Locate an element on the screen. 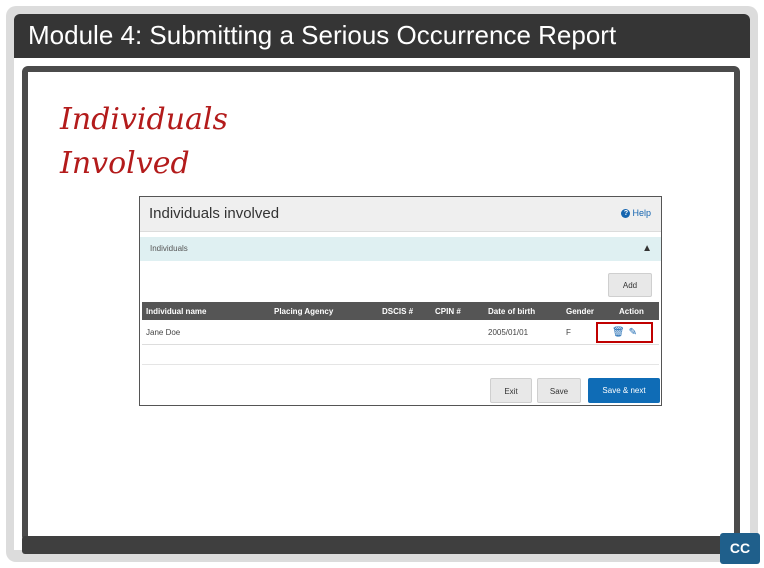  slide-heading-line2: Involved is located at coordinates (125, 163).